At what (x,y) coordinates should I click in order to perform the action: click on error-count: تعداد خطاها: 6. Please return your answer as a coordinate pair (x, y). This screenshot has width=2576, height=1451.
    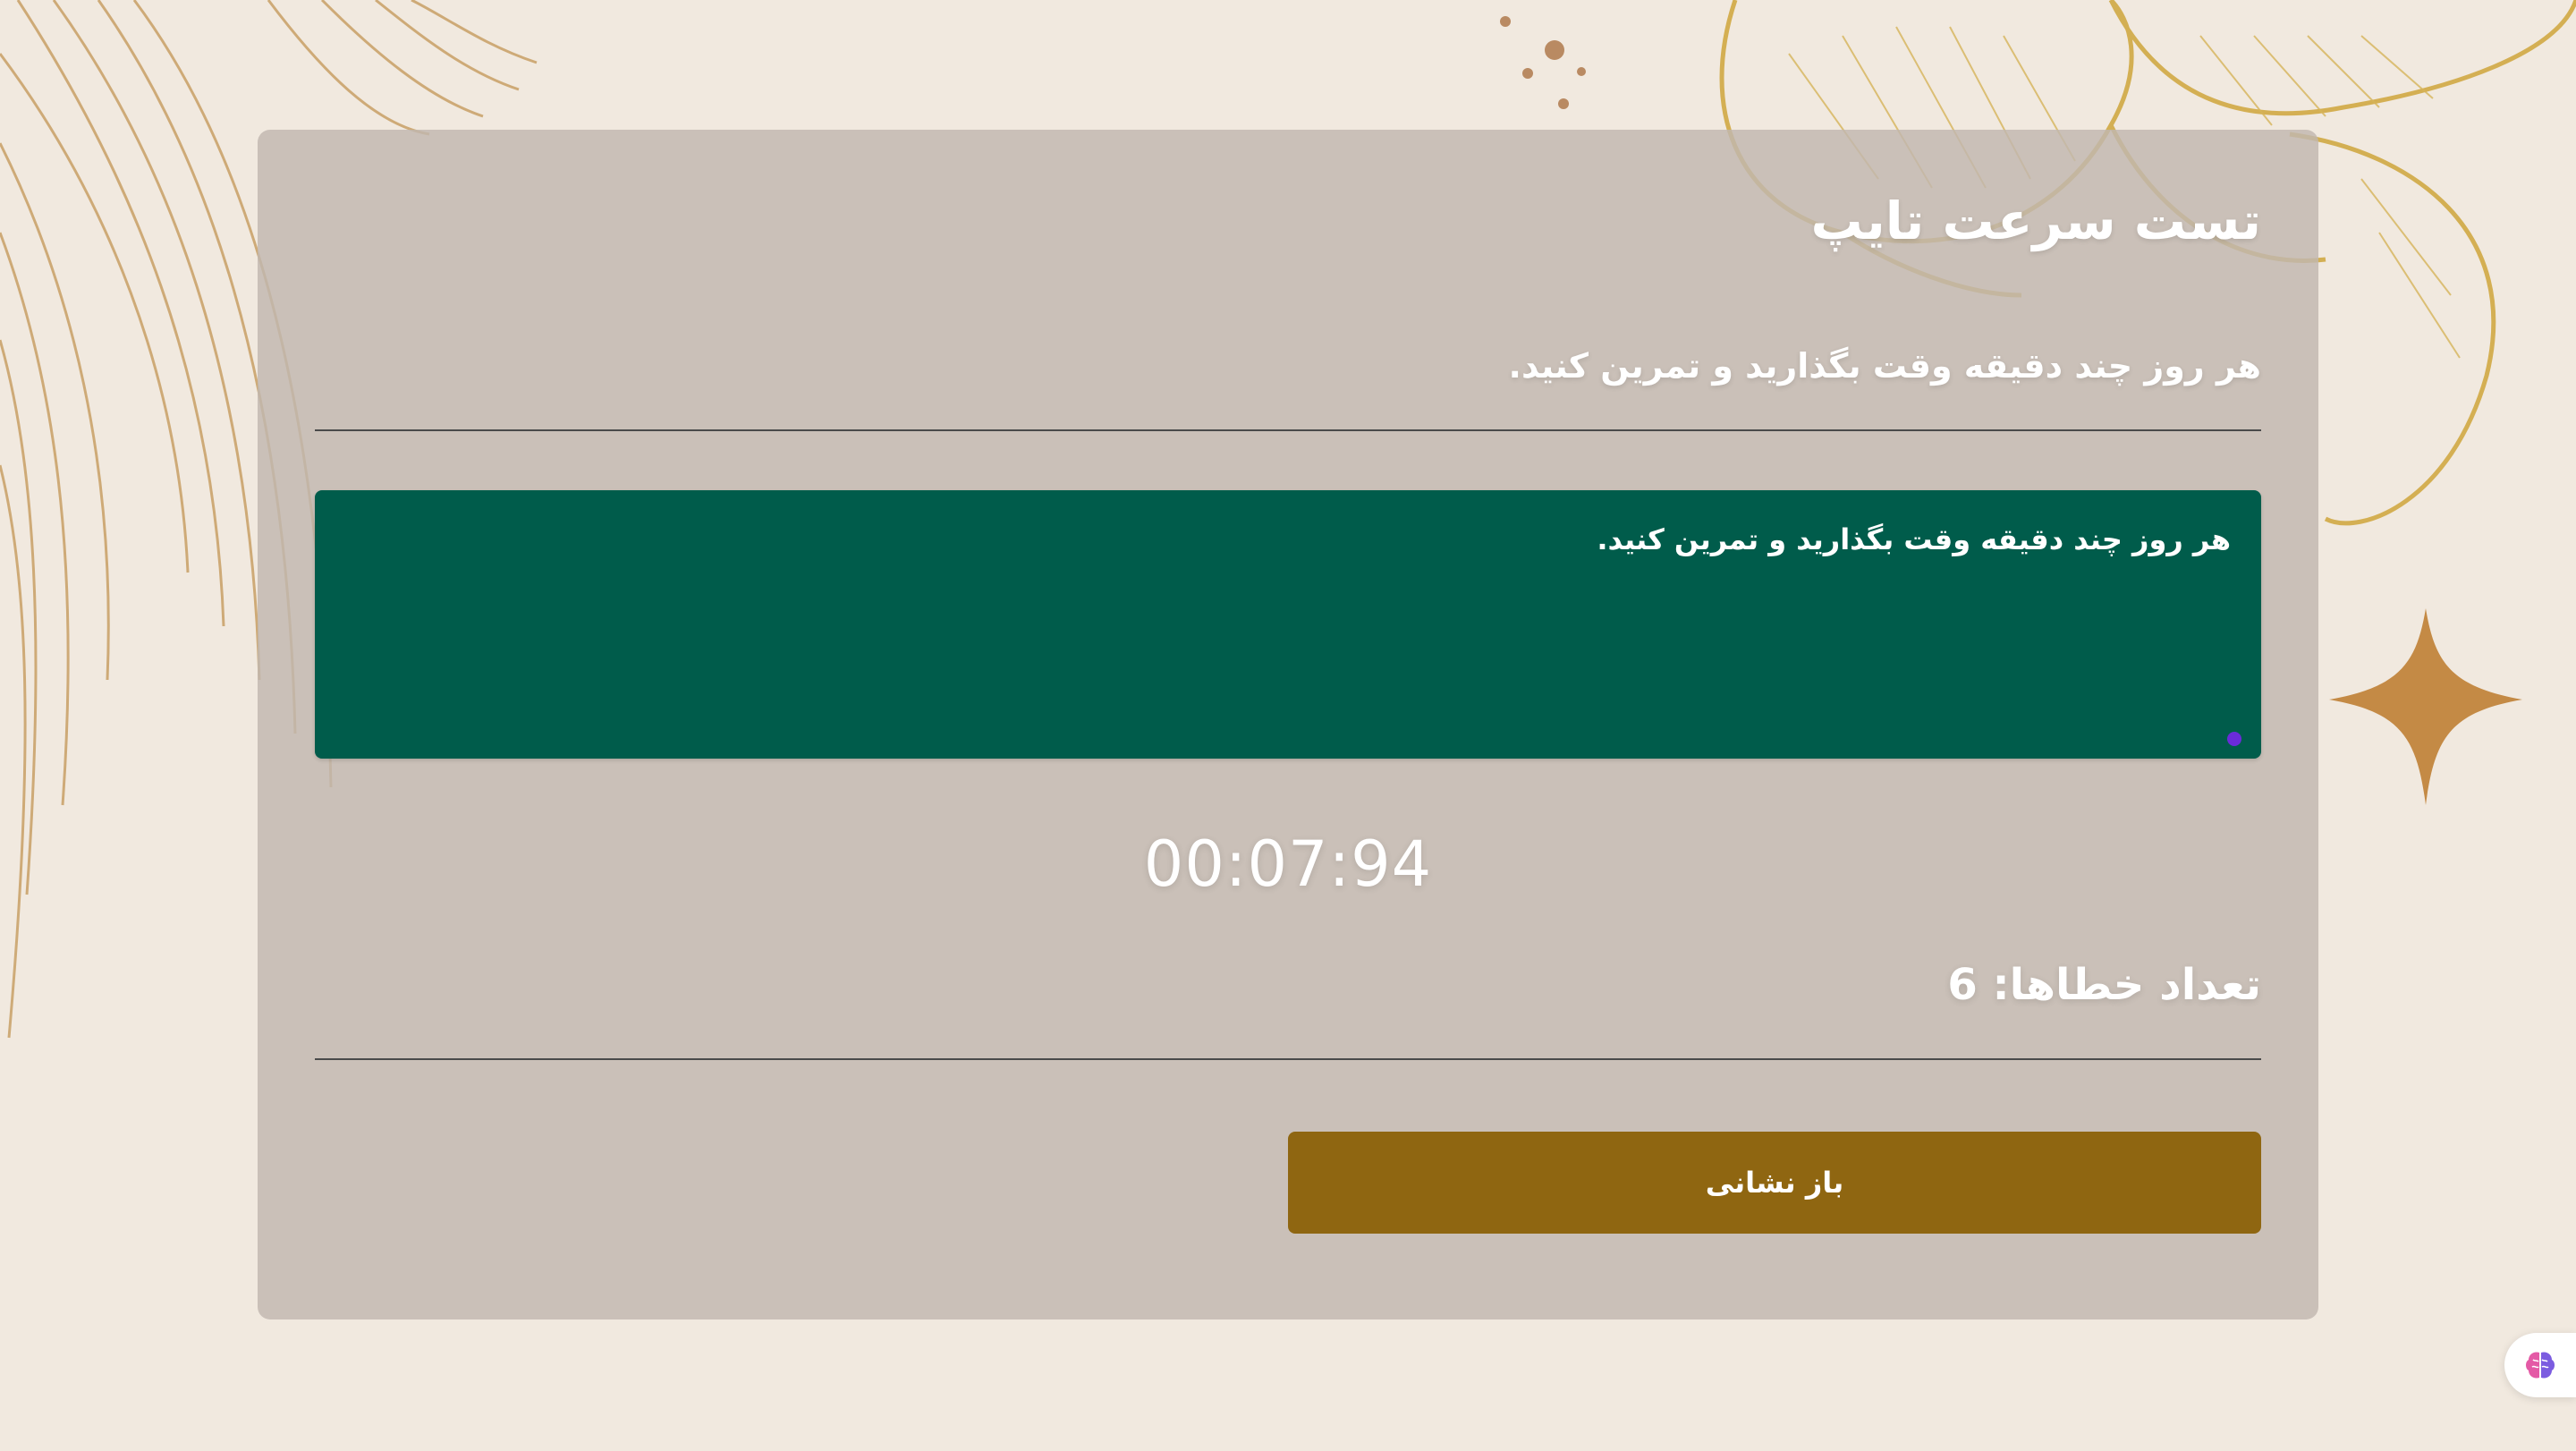
    Looking at the image, I should click on (2104, 985).